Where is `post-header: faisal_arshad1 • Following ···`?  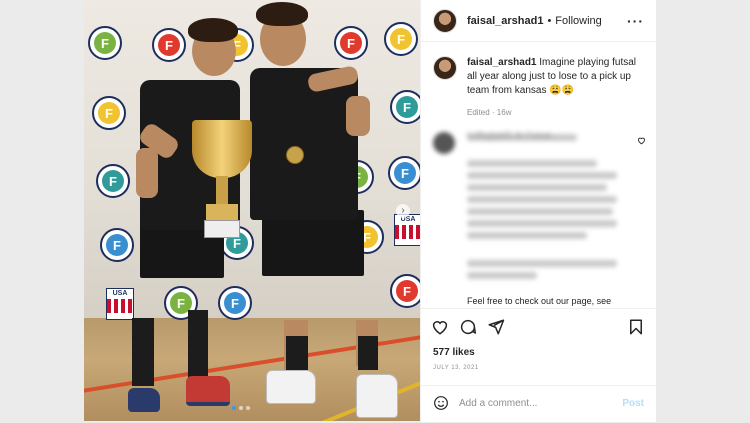 post-header: faisal_arshad1 • Following ··· is located at coordinates (538, 21).